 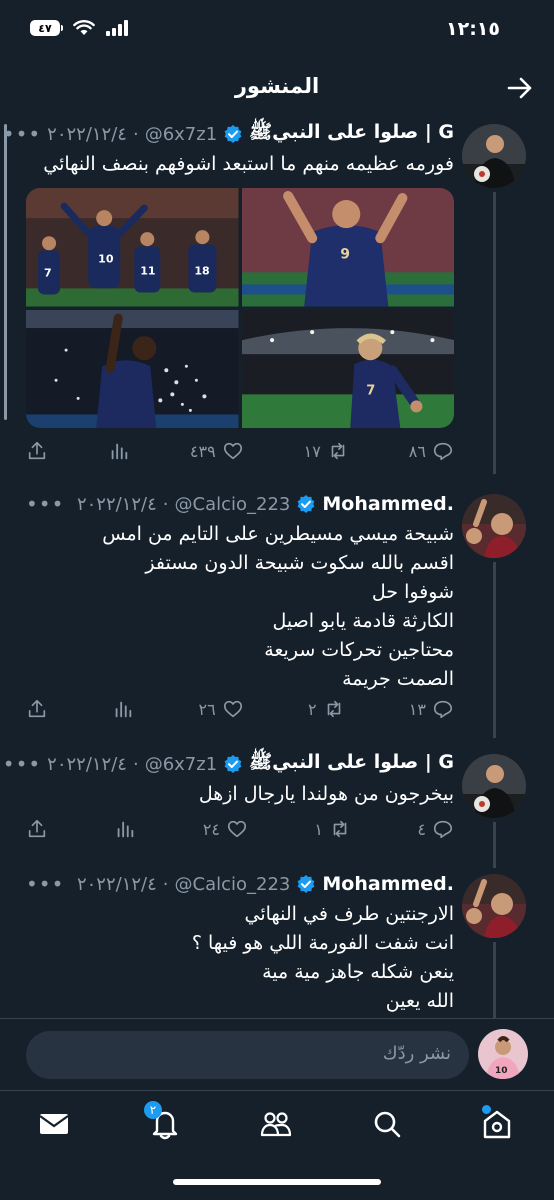 I want to click on tweet-header: Mohammed. @Calcio_223 · ٢٠٢٢/١٢/٤ •••, so click(x=240, y=504).